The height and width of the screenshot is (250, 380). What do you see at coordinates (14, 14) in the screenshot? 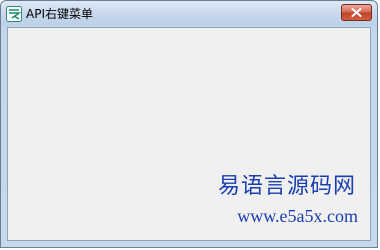
I see `app-logo-icon` at bounding box center [14, 14].